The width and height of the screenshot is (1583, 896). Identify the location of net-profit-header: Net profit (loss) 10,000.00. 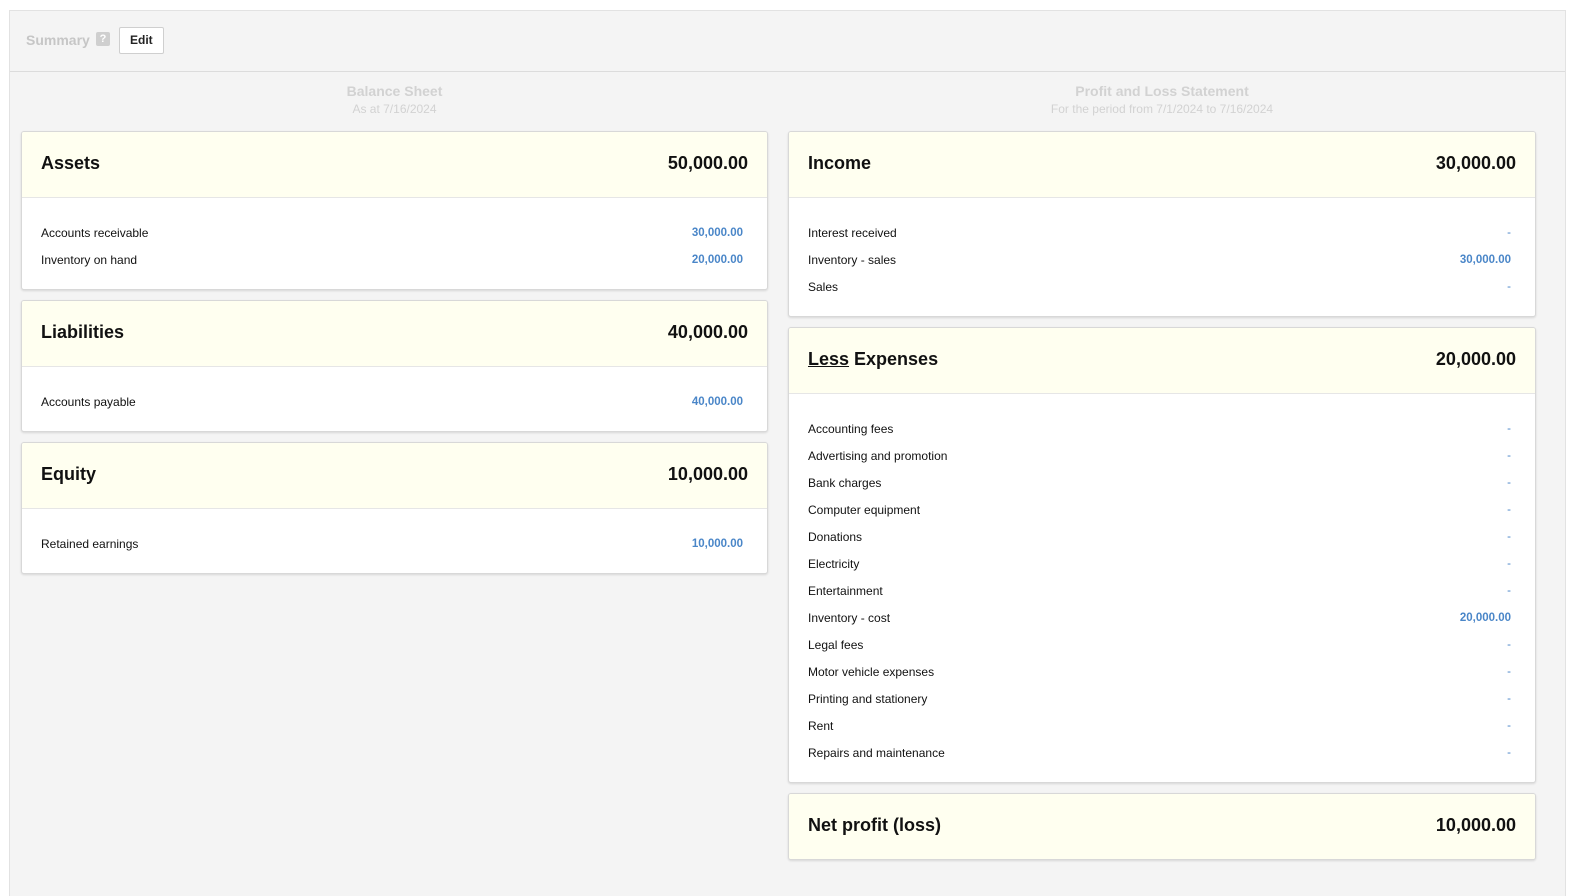
(1162, 826).